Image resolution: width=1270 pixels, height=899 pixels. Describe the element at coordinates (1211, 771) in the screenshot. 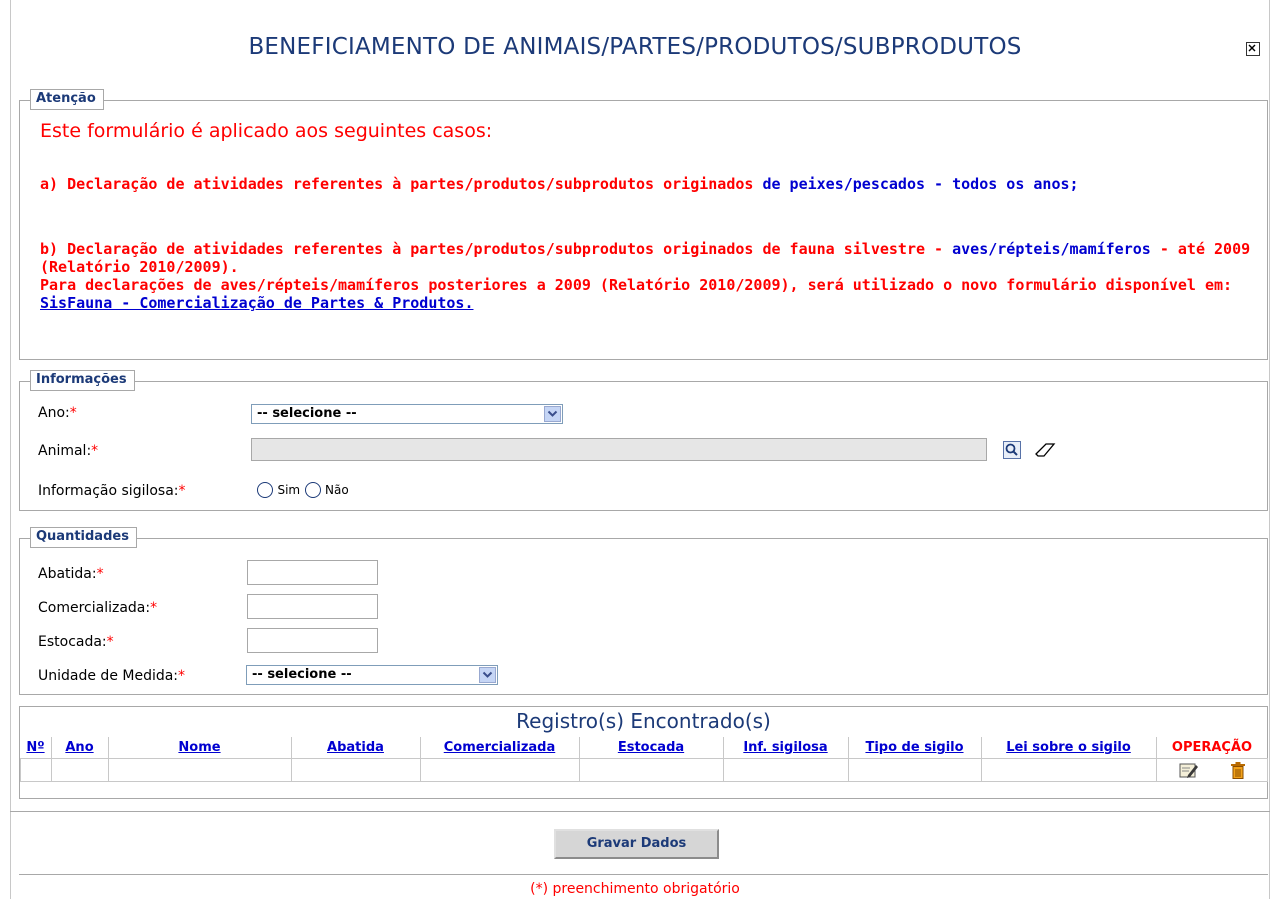

I see `cell-operacao` at that location.